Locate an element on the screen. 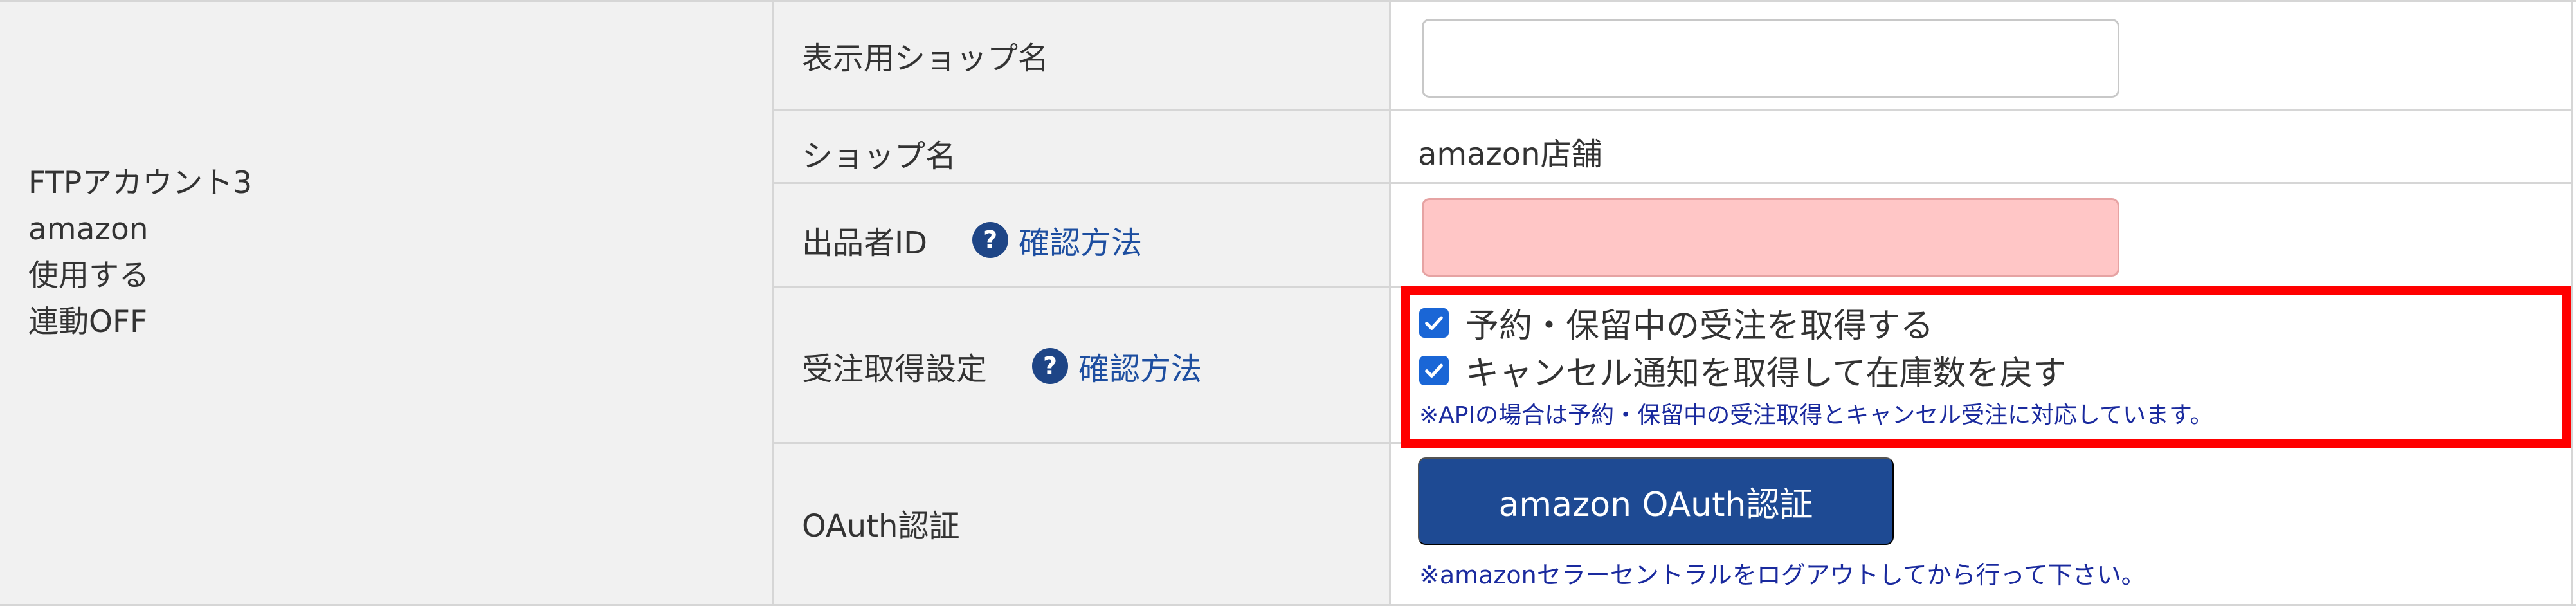 The height and width of the screenshot is (606, 2576). shop-name-value: amazon店舗 is located at coordinates (1510, 154).